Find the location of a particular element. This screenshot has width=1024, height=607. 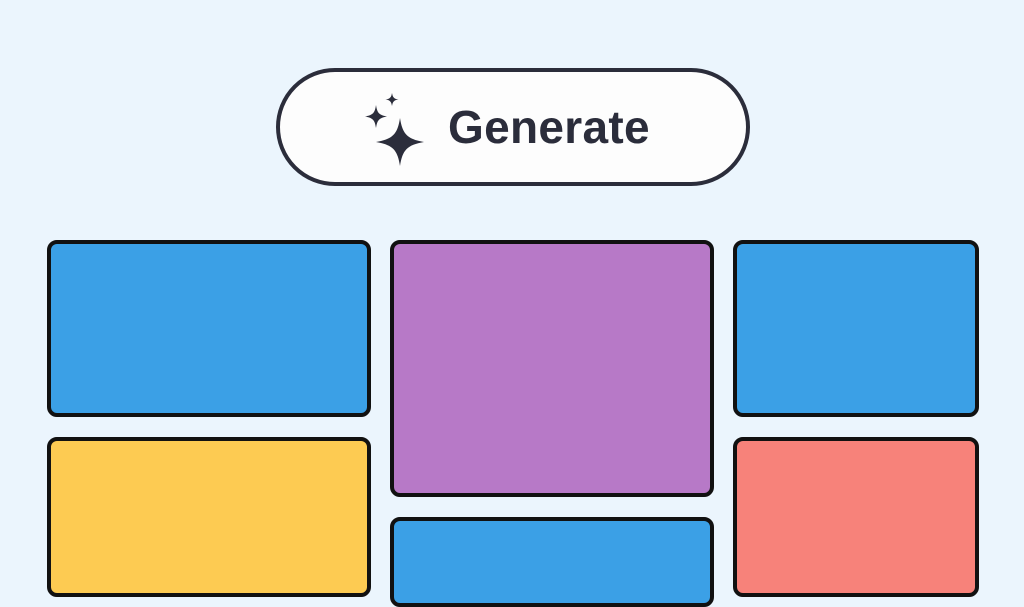

generate-button: Generate is located at coordinates (513, 127).